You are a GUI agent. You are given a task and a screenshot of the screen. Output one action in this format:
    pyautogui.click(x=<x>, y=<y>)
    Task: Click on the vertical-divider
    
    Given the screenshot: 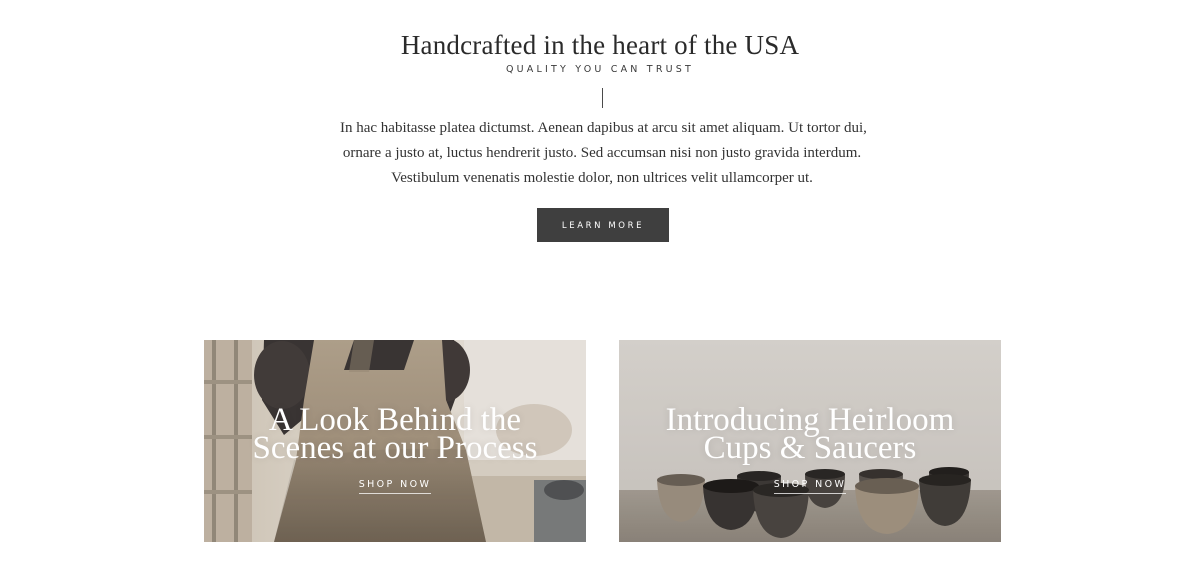 What is the action you would take?
    pyautogui.click(x=602, y=98)
    